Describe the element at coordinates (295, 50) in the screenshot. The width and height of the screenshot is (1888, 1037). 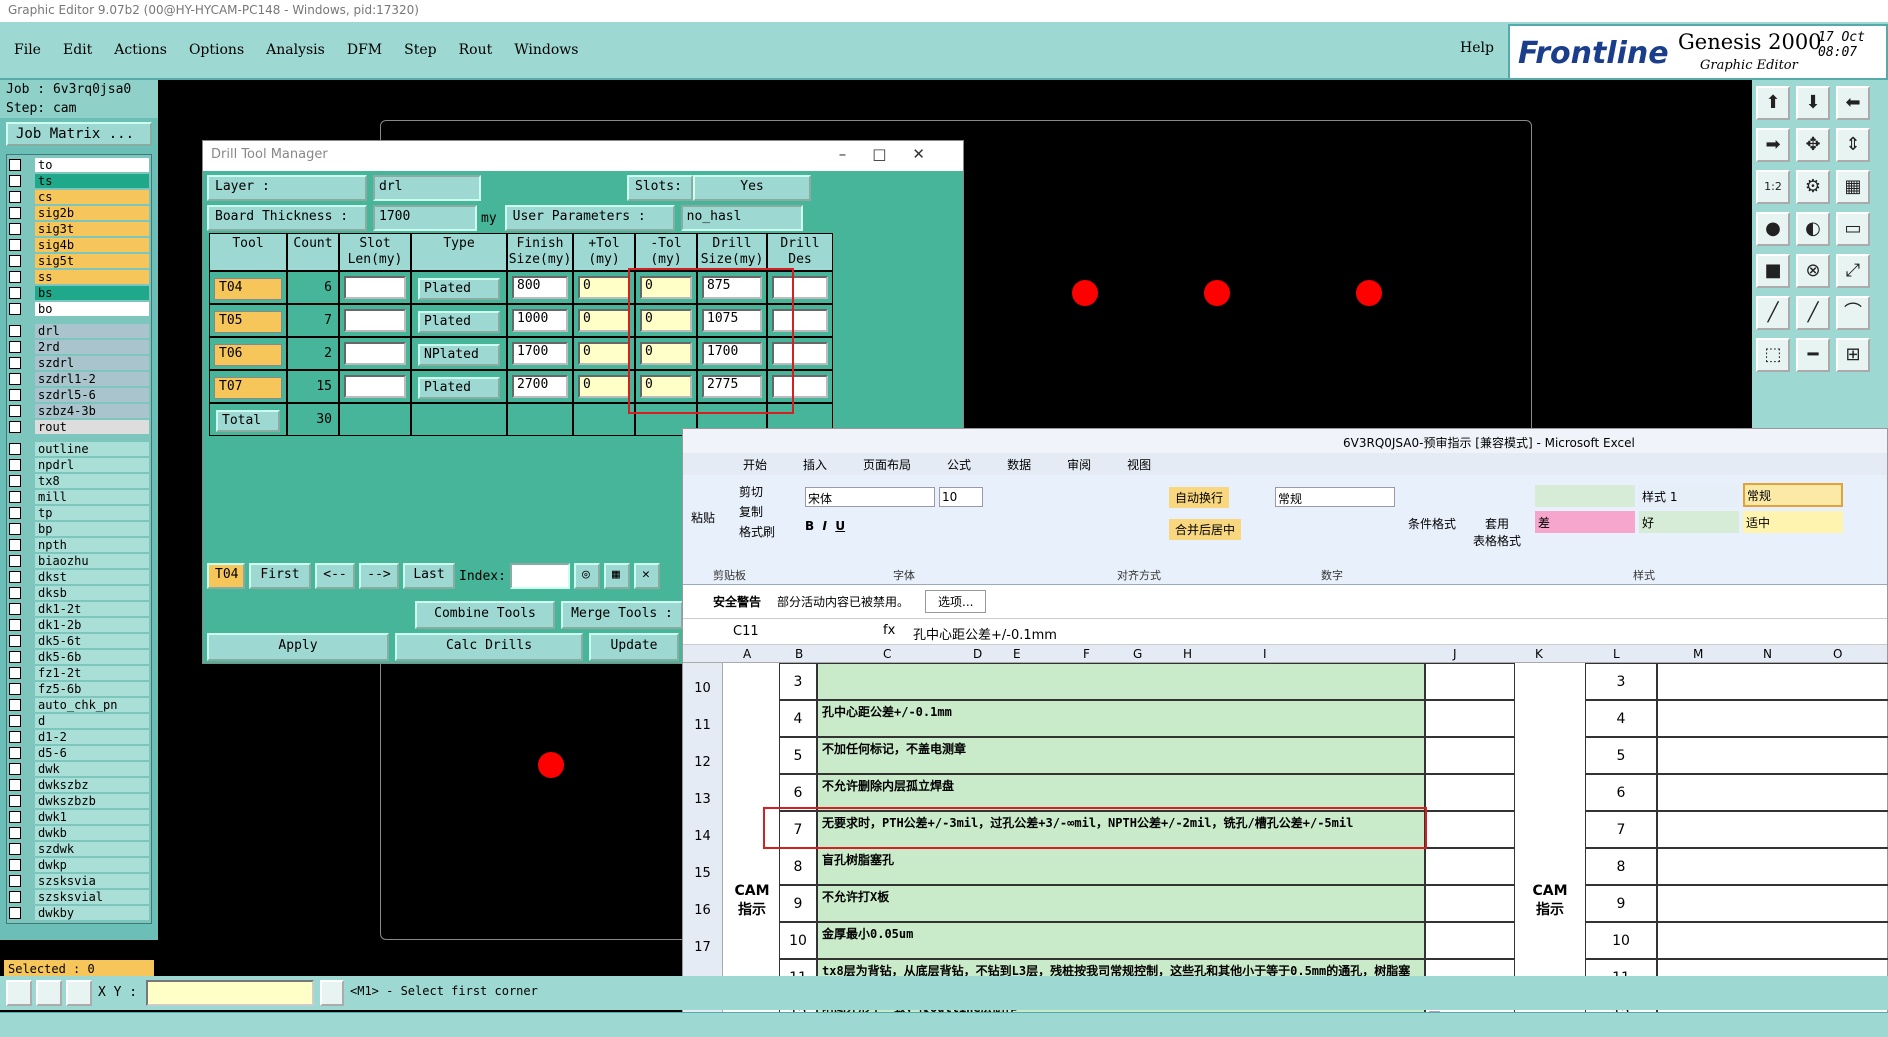
I see `menu-analysis: Analysis` at that location.